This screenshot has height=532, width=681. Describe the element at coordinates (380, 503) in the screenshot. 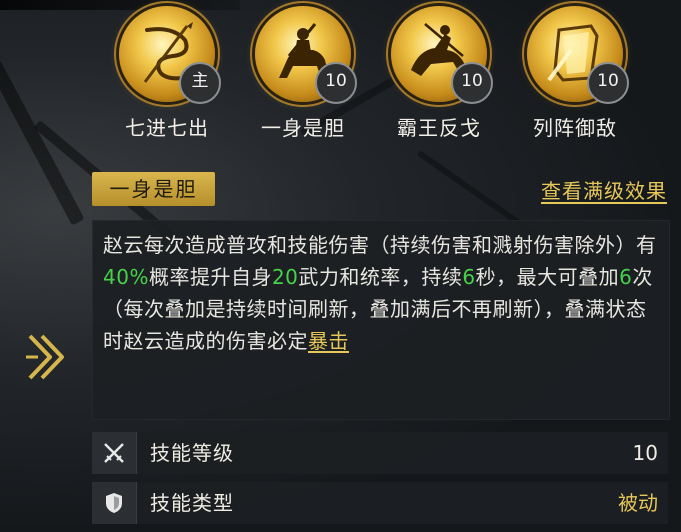

I see `stat-row-skill-type: 技能类型 被动` at that location.